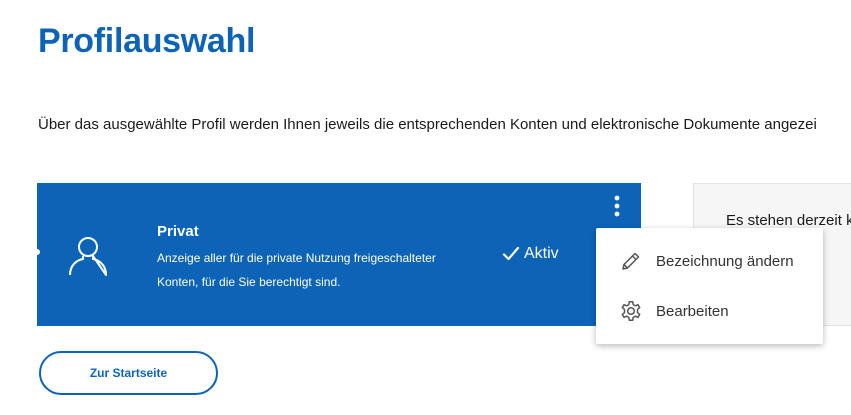 The width and height of the screenshot is (851, 415). I want to click on profile-options-button, so click(617, 206).